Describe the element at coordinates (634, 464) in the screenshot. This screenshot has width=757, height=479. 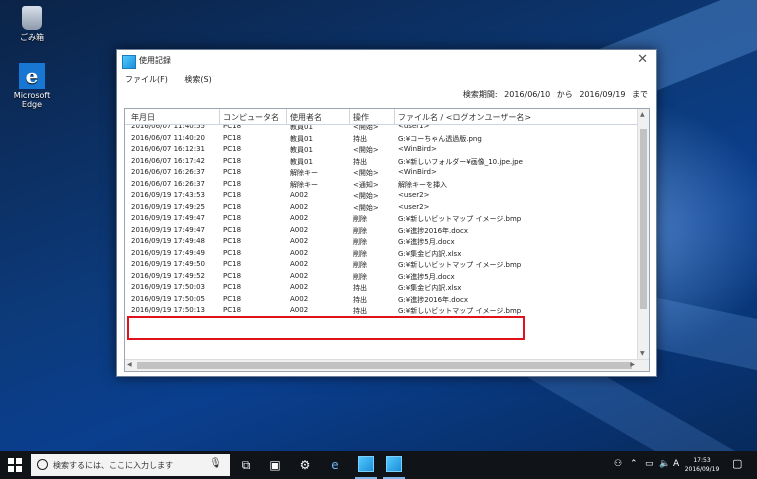
I see `notification-chevron-icon: ⌃` at that location.